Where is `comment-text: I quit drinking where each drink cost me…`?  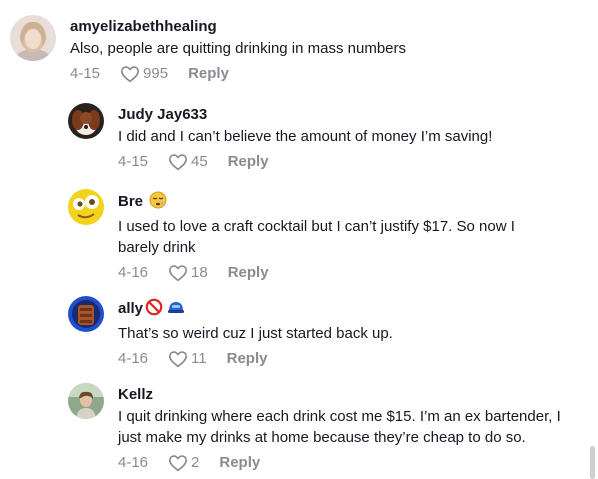
comment-text: I quit drinking where each drink cost me… is located at coordinates (339, 427).